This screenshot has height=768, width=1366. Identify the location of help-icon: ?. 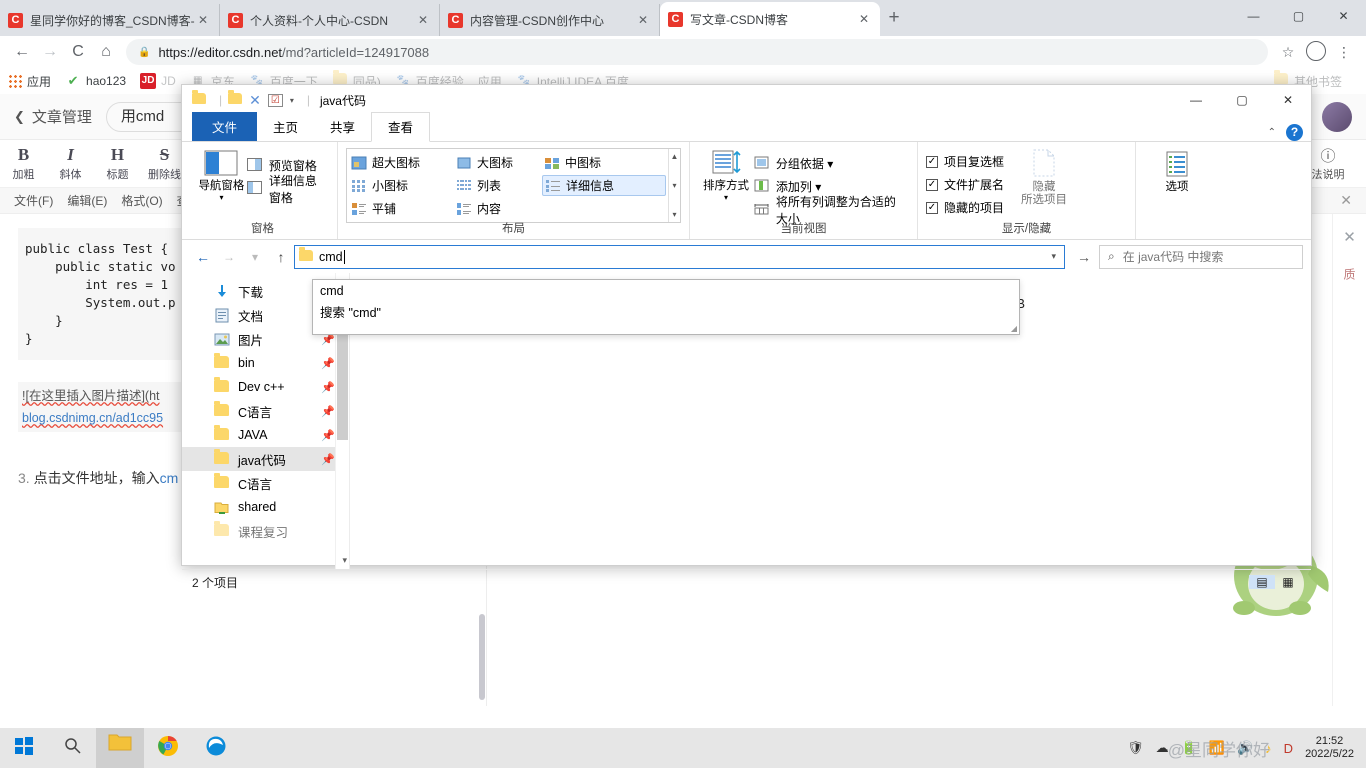
(1294, 132).